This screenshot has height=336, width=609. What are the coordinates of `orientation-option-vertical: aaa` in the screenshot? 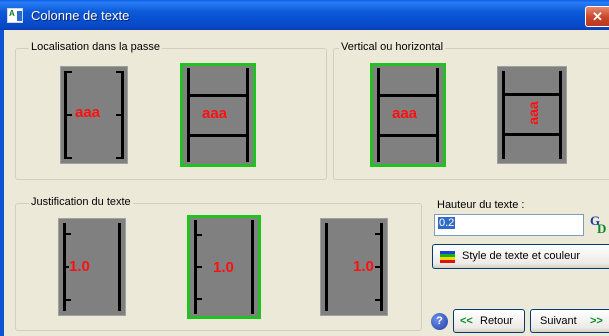 It's located at (532, 115).